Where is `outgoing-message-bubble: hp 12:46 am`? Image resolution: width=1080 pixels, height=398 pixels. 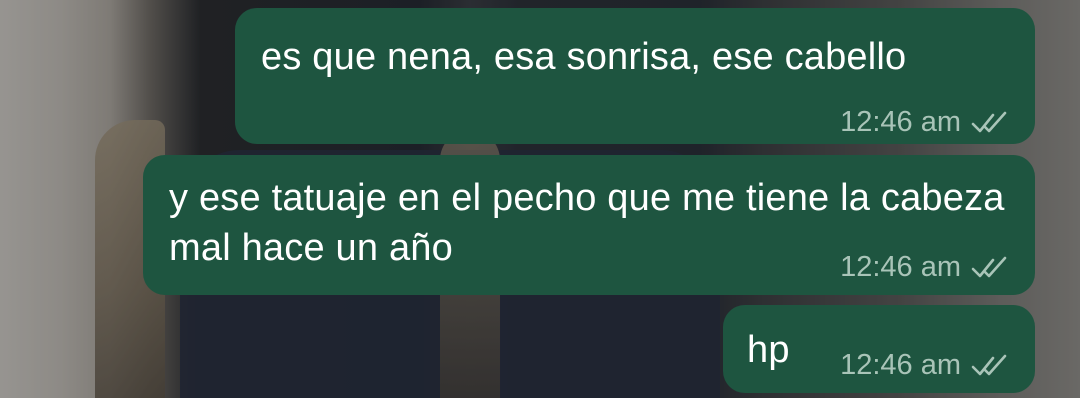 outgoing-message-bubble: hp 12:46 am is located at coordinates (879, 349).